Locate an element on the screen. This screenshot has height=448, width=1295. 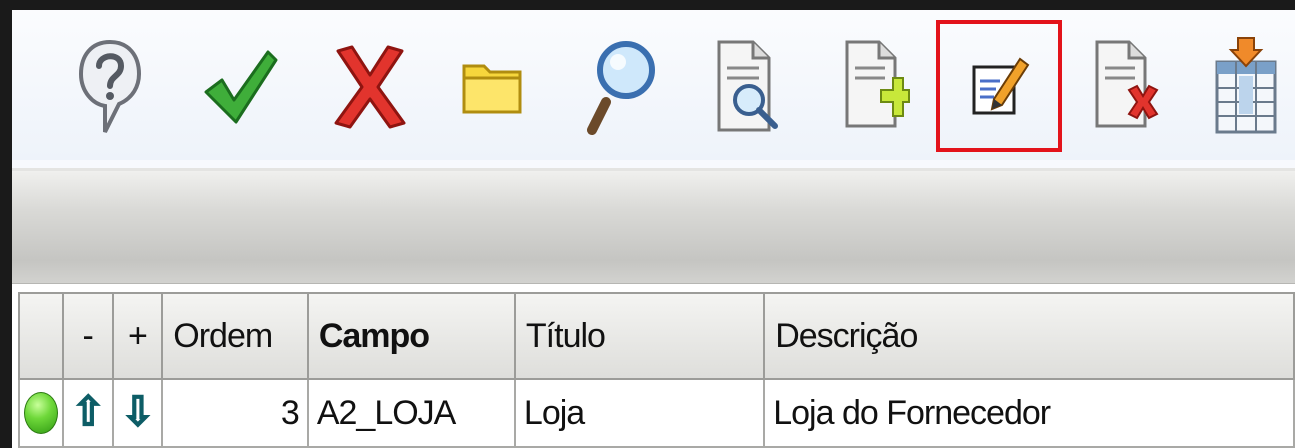
arrow-up-icon: ⇧ is located at coordinates (88, 412).